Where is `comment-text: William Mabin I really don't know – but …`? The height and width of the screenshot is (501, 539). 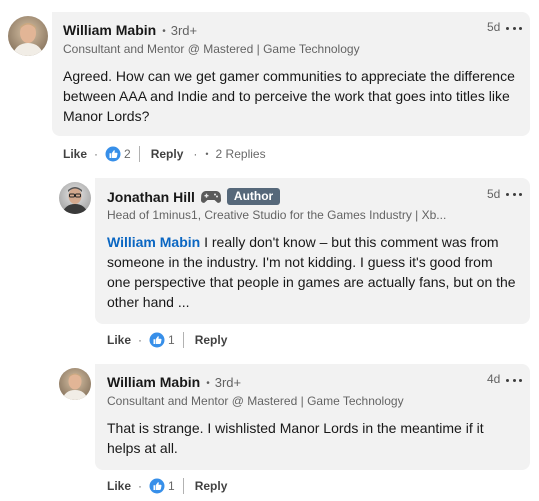
comment-text: William Mabin I really don't know – but … is located at coordinates (313, 272).